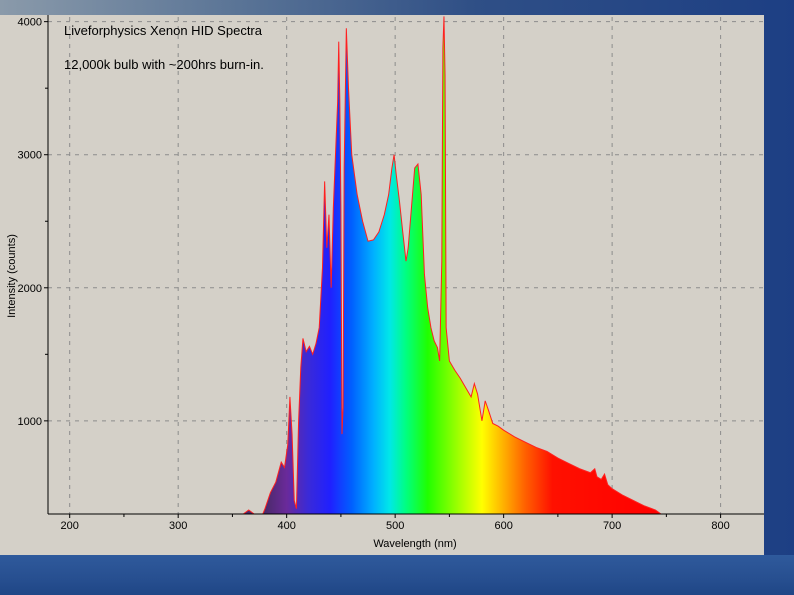 Image resolution: width=794 pixels, height=595 pixels. What do you see at coordinates (720, 526) in the screenshot?
I see `x-tick-label: 800` at bounding box center [720, 526].